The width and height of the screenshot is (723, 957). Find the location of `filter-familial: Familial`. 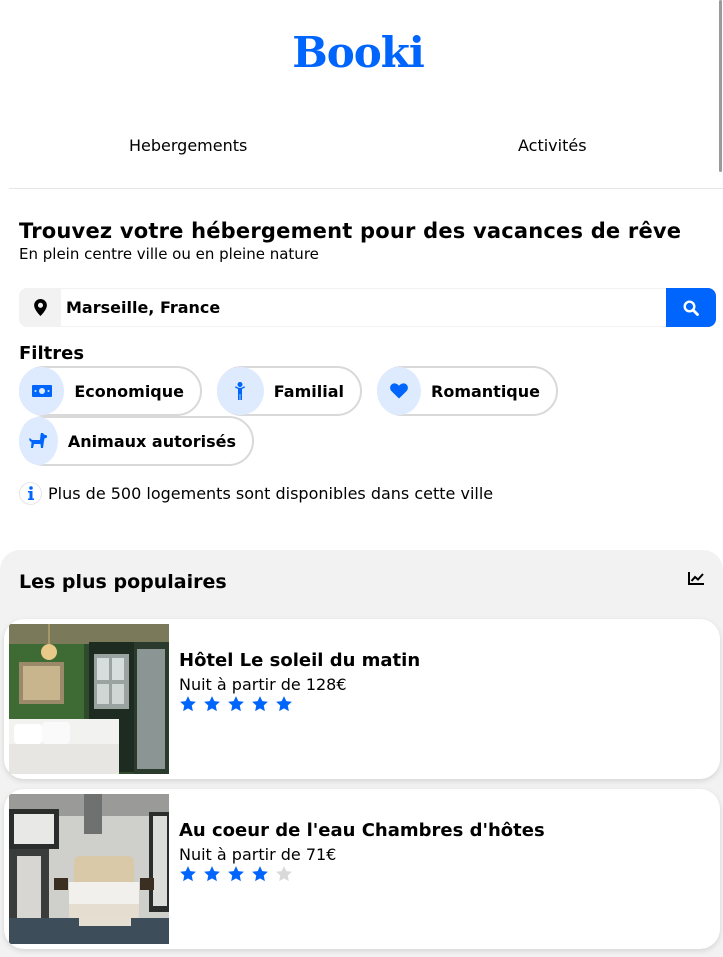

filter-familial: Familial is located at coordinates (289, 391).